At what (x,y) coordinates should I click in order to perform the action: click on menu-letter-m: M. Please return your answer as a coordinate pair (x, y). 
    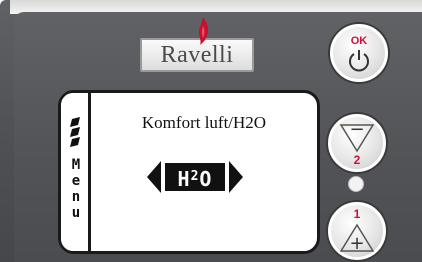
    Looking at the image, I should click on (76, 165).